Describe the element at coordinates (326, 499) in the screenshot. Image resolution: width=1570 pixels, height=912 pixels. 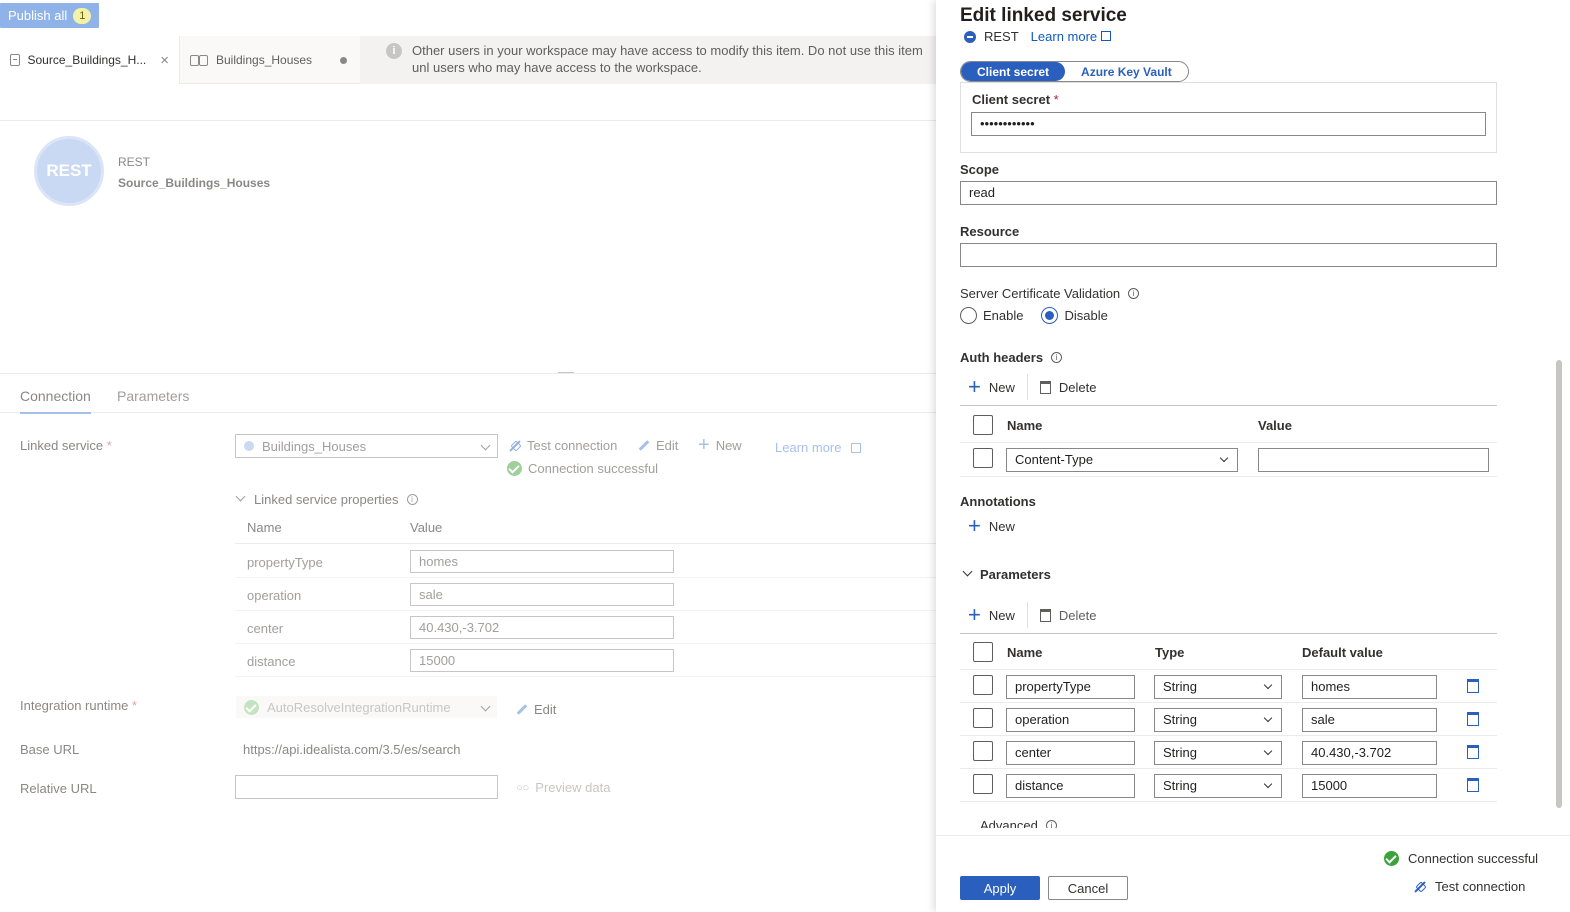
I see `linked-service-properties-header: Linked service properties i` at that location.